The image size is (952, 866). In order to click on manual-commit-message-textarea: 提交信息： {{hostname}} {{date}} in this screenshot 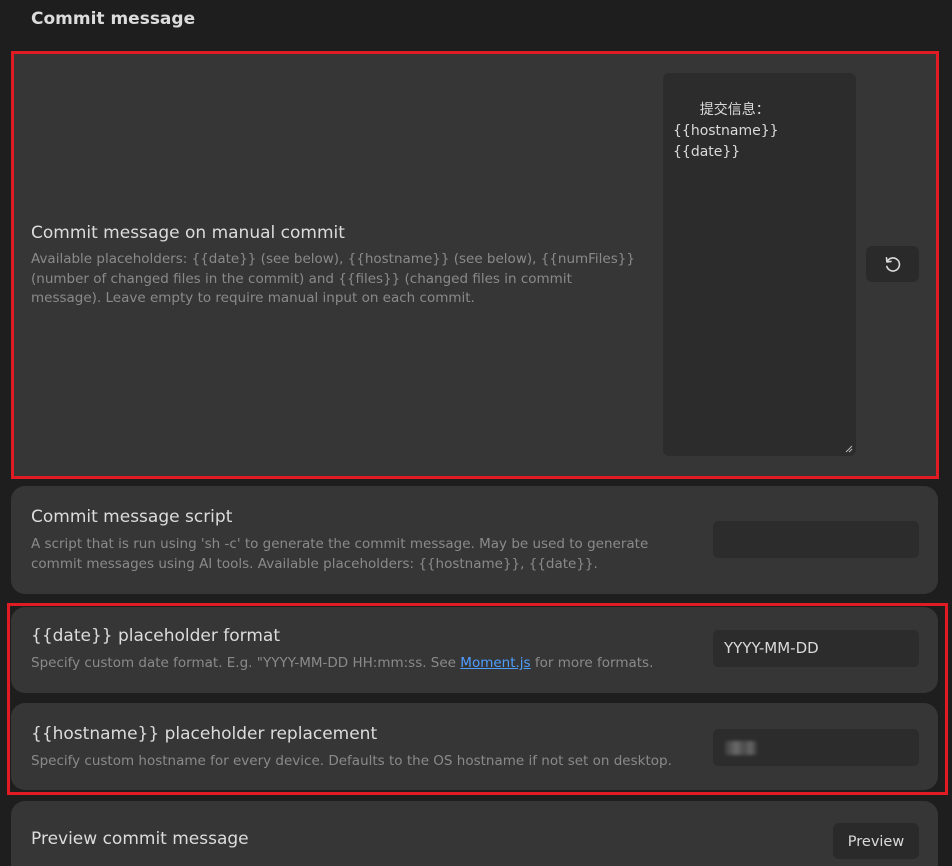, I will do `click(759, 264)`.